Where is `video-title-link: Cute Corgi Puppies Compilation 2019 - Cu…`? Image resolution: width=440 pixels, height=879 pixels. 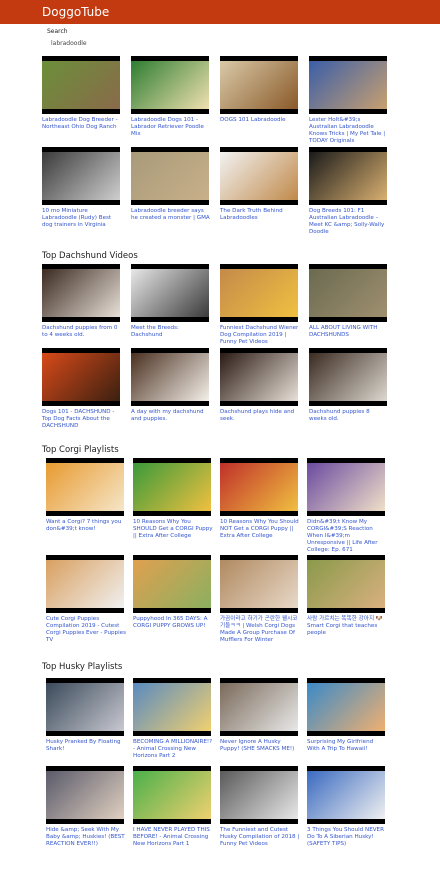 video-title-link: Cute Corgi Puppies Compilation 2019 - Cu… is located at coordinates (86, 630).